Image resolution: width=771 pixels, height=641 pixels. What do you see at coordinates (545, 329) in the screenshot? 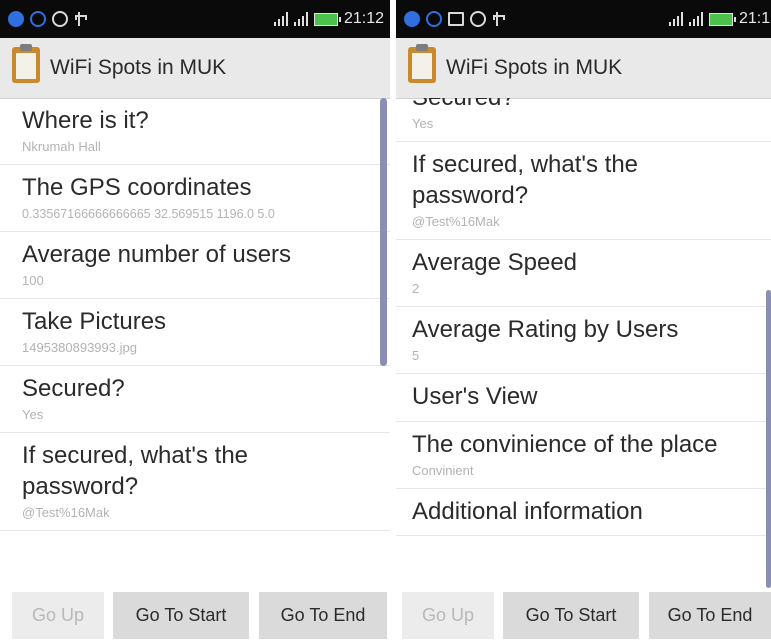
I see `item-title: Average Rating by Users` at bounding box center [545, 329].